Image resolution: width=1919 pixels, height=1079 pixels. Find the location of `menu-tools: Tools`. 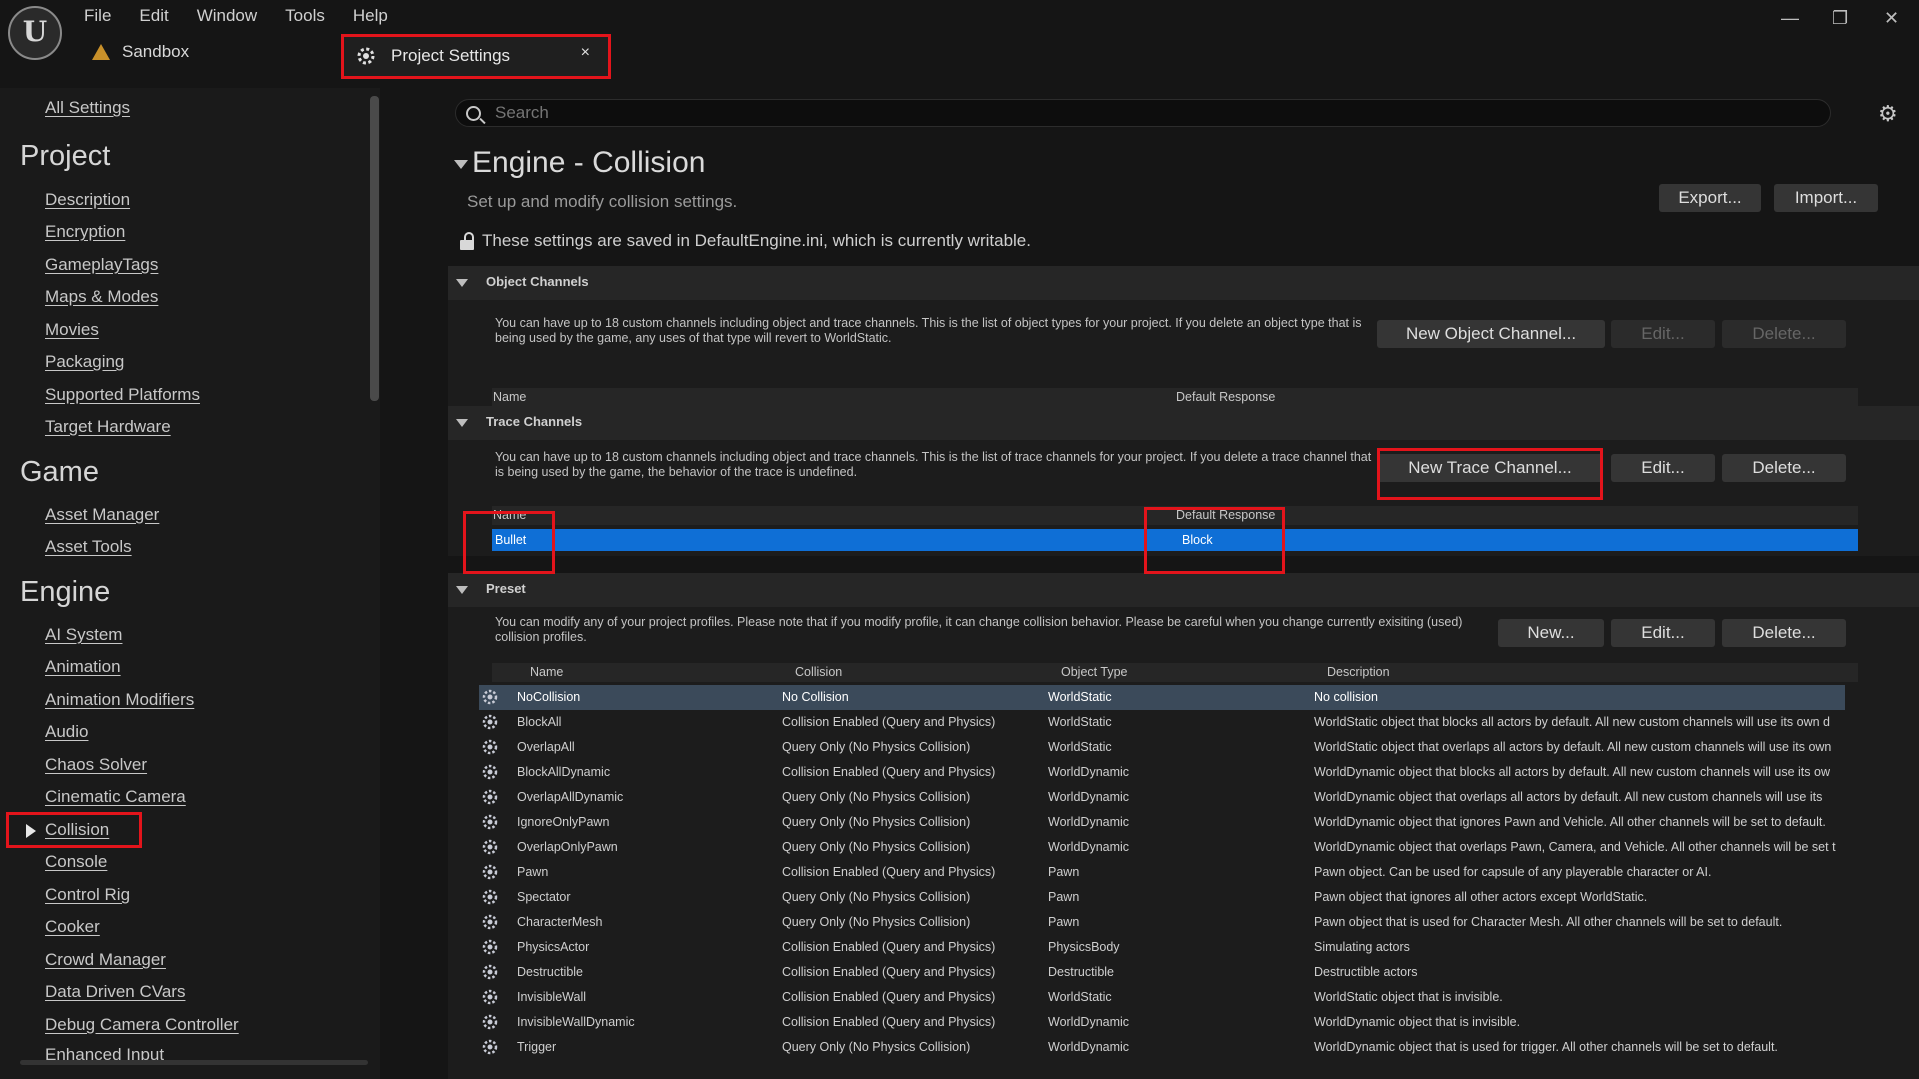

menu-tools: Tools is located at coordinates (312, 16).